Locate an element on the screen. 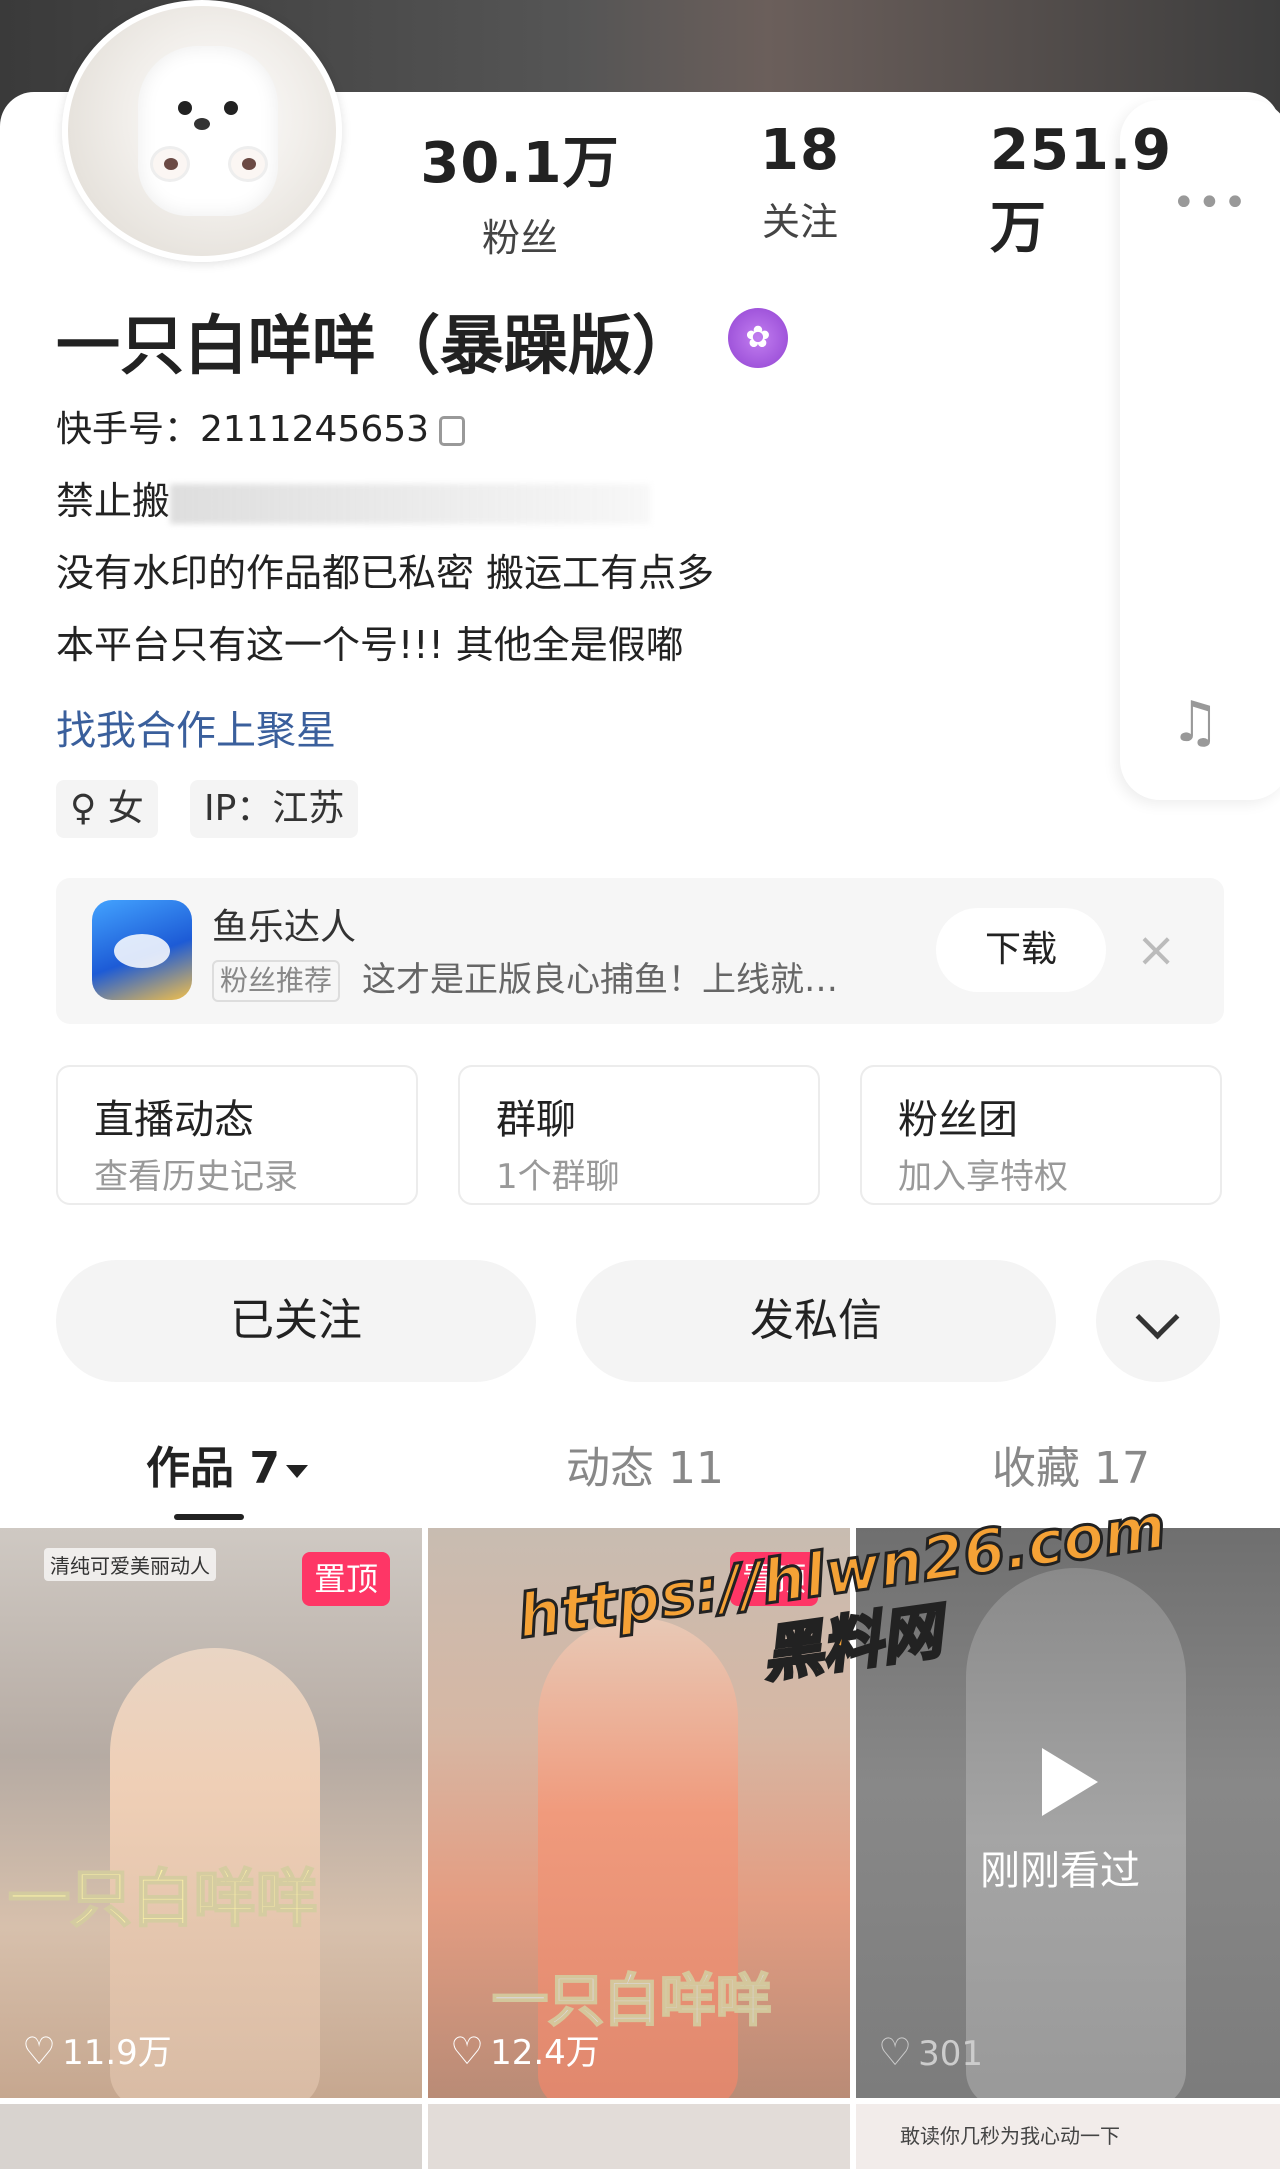 This screenshot has height=2169, width=1280. stat-following: 18 关注 is located at coordinates (800, 182).